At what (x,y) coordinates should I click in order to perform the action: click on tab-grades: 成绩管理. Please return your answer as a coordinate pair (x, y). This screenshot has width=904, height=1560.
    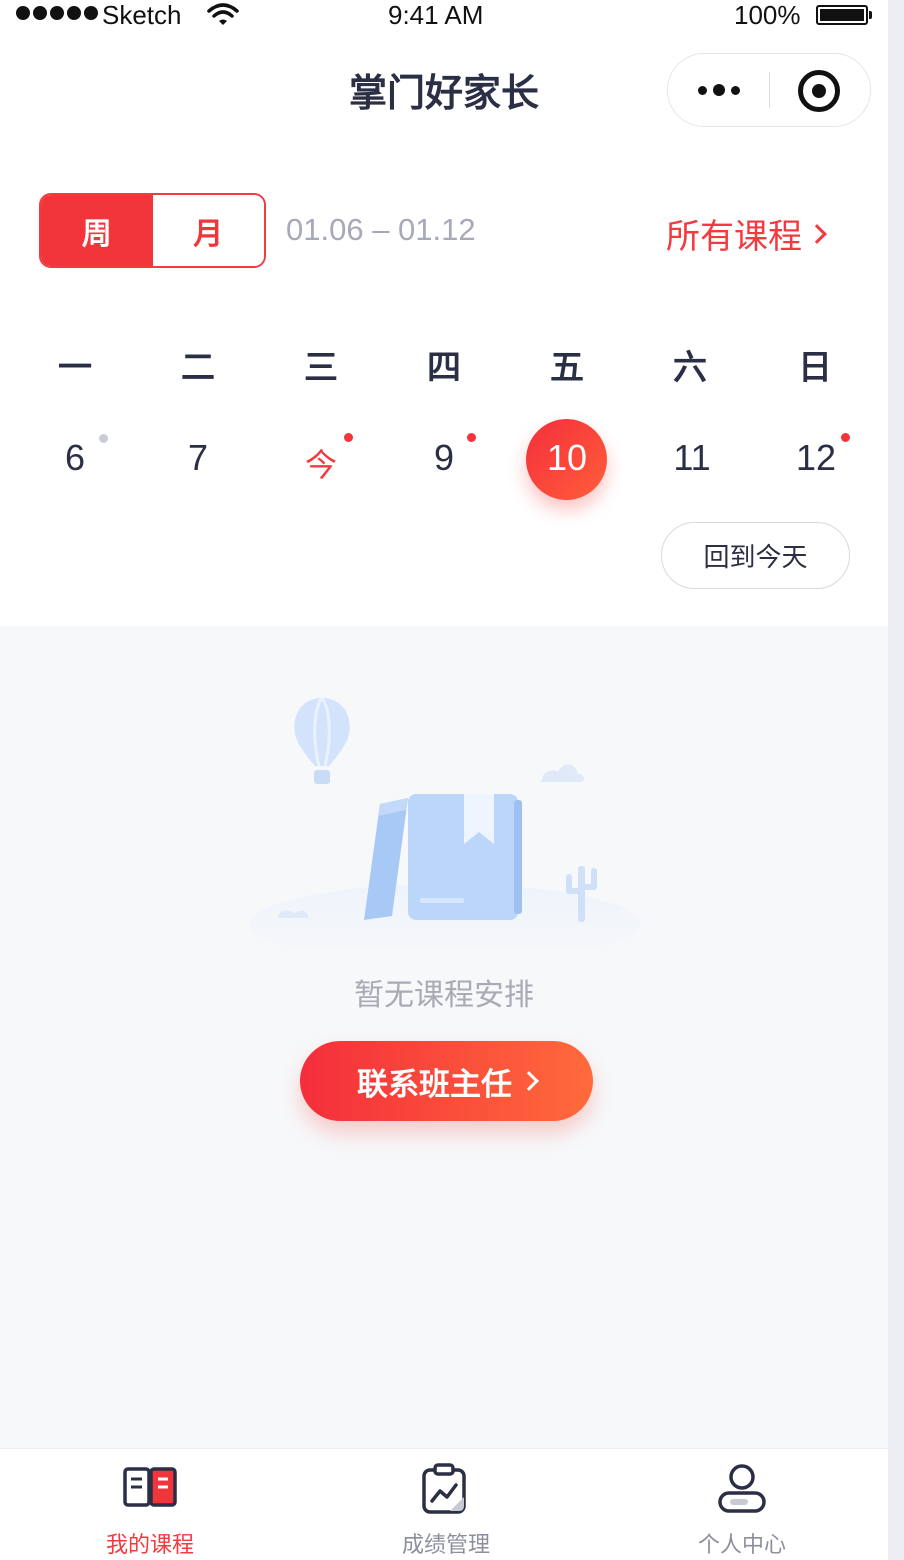
    Looking at the image, I should click on (446, 1504).